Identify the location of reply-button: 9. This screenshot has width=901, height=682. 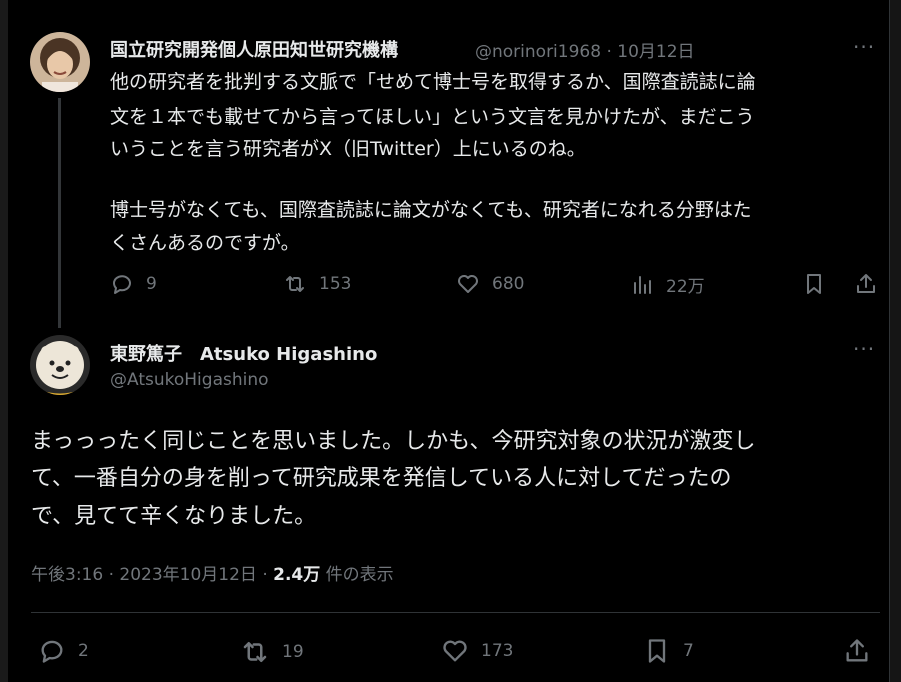
(133, 284).